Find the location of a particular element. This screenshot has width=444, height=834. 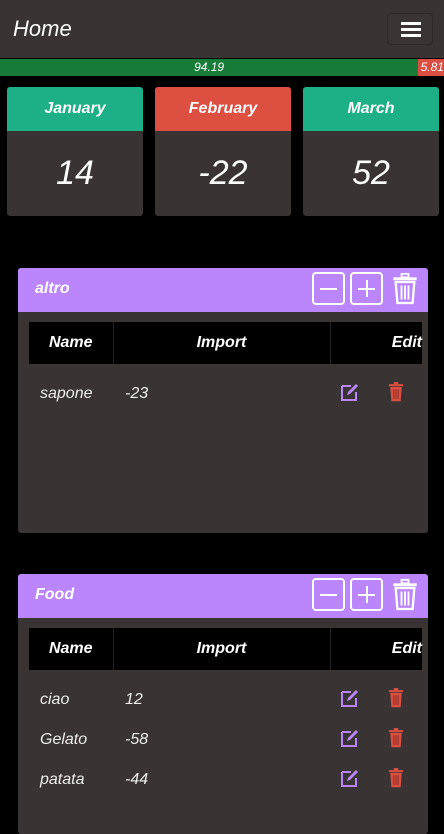

item-name: patata is located at coordinates (62, 779).